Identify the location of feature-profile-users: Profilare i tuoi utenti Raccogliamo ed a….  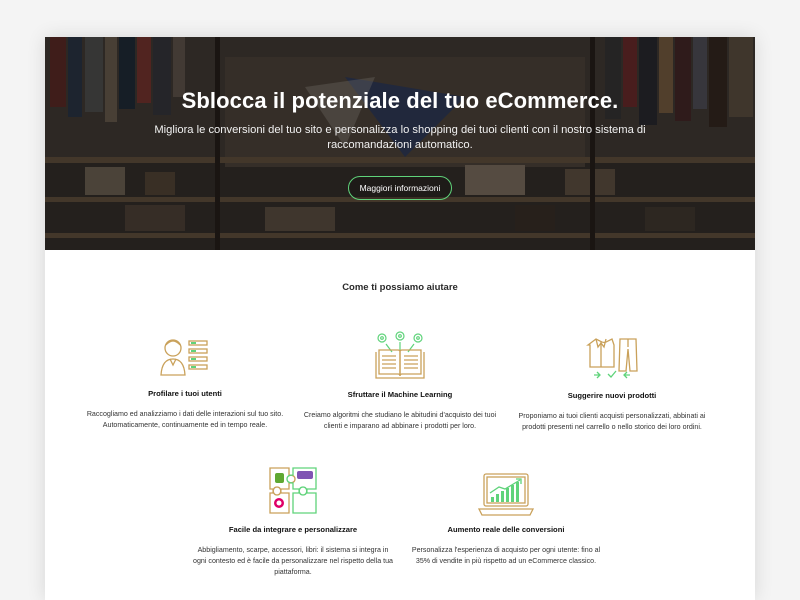
(185, 383).